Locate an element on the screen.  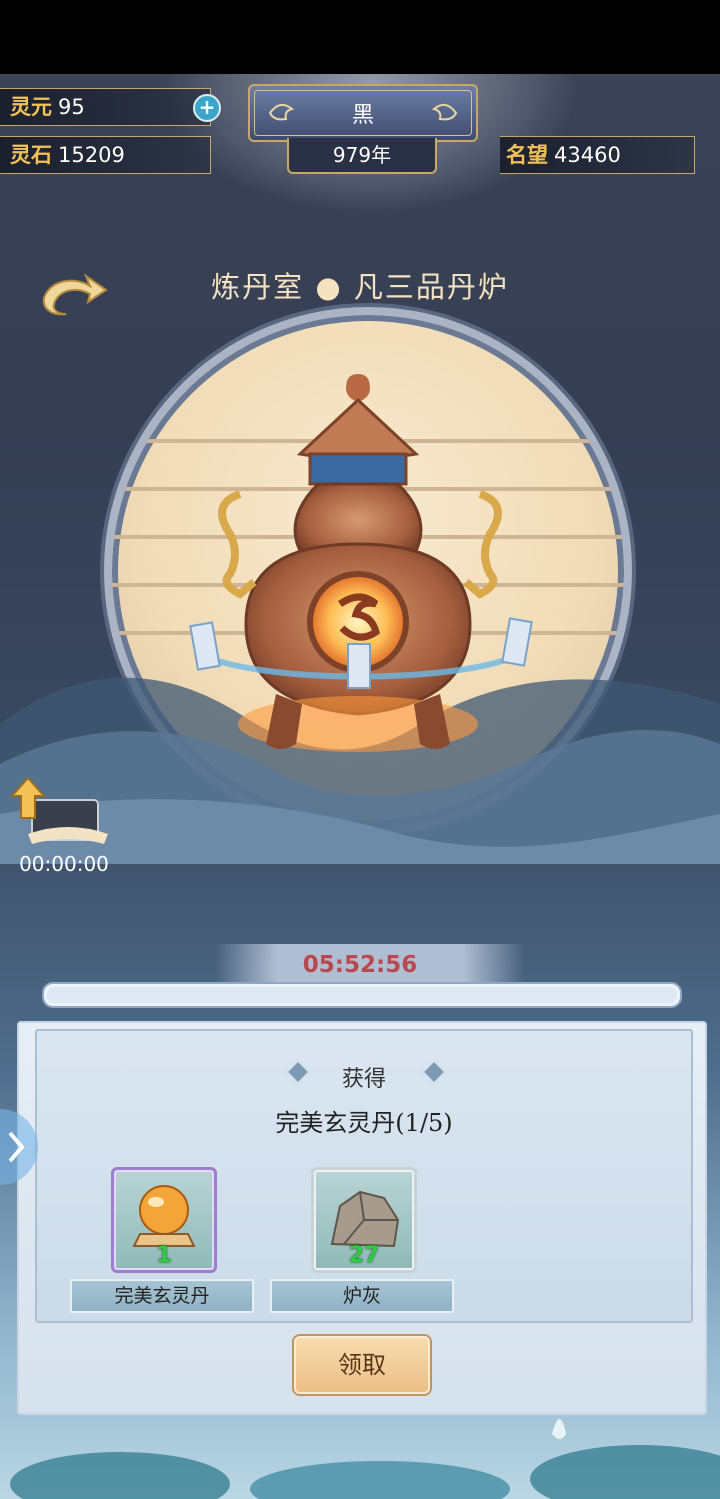
time-of-day: 黑 is located at coordinates (362, 115).